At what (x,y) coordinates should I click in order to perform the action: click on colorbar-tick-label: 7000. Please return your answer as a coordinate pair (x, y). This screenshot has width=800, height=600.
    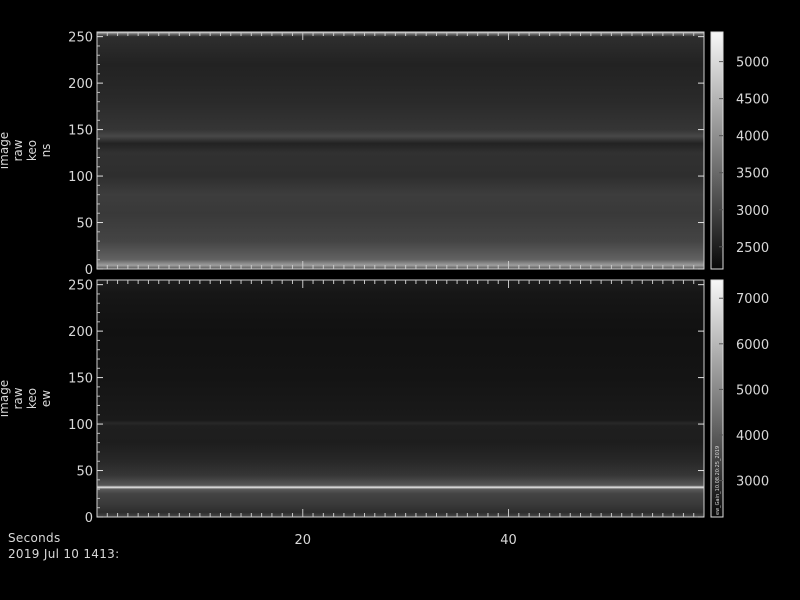
    Looking at the image, I should click on (752, 299).